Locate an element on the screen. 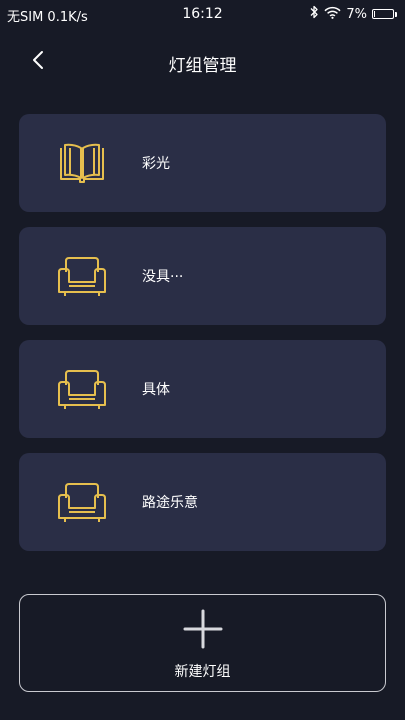  group-card-3: 路途乐意 is located at coordinates (202, 502).